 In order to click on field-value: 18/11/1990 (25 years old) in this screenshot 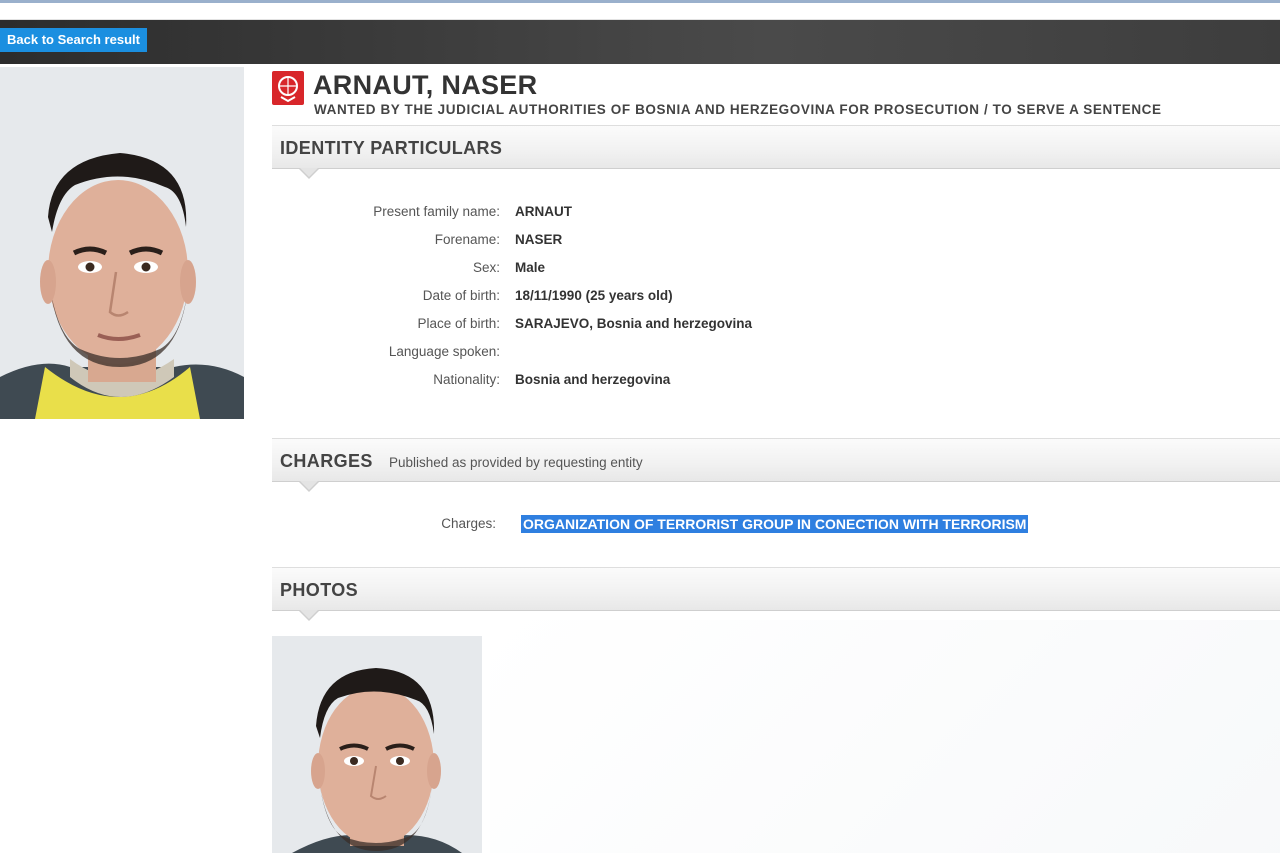, I will do `click(594, 295)`.